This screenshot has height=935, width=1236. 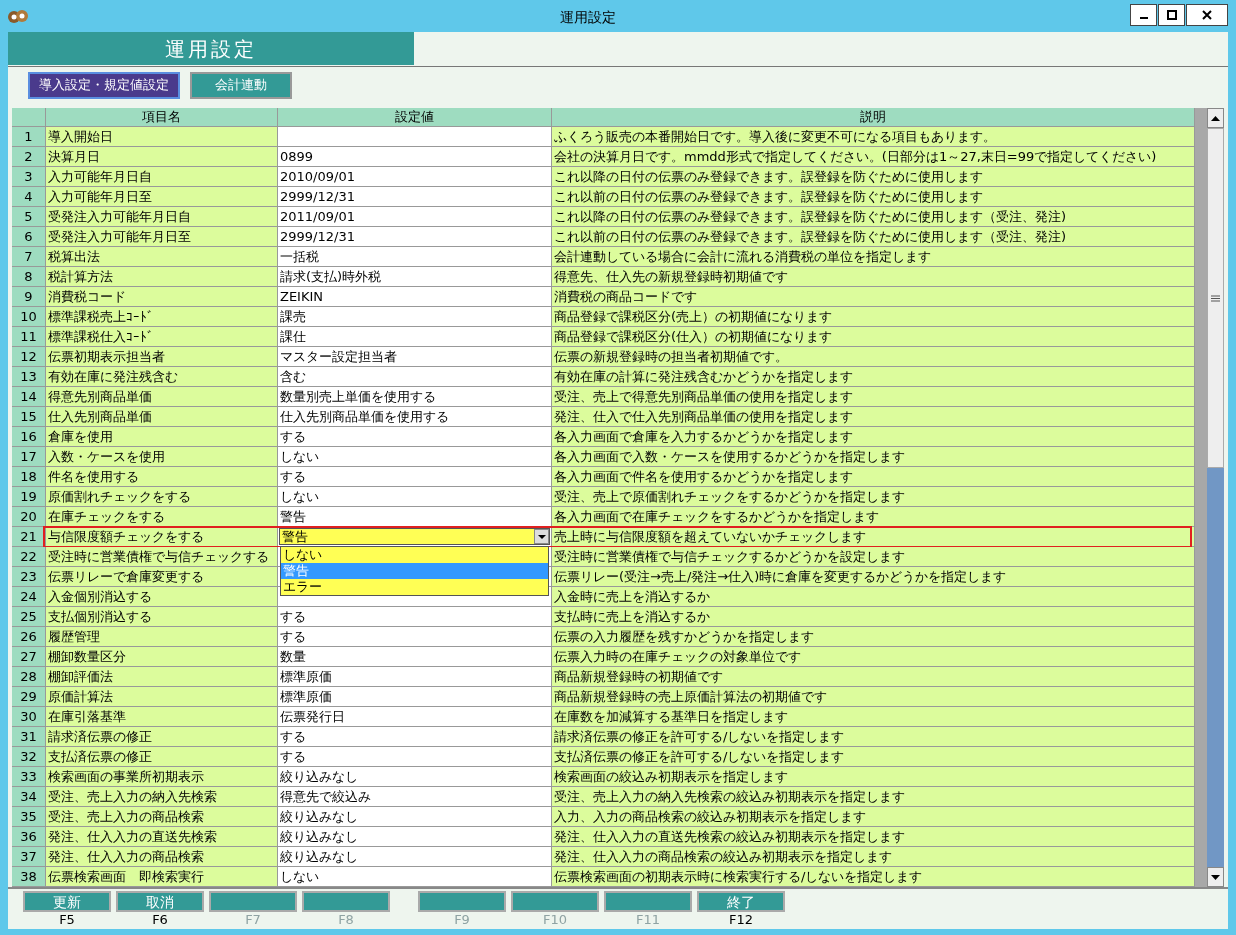 What do you see at coordinates (299, 257) in the screenshot?
I see `table-cell-text: 一括税` at bounding box center [299, 257].